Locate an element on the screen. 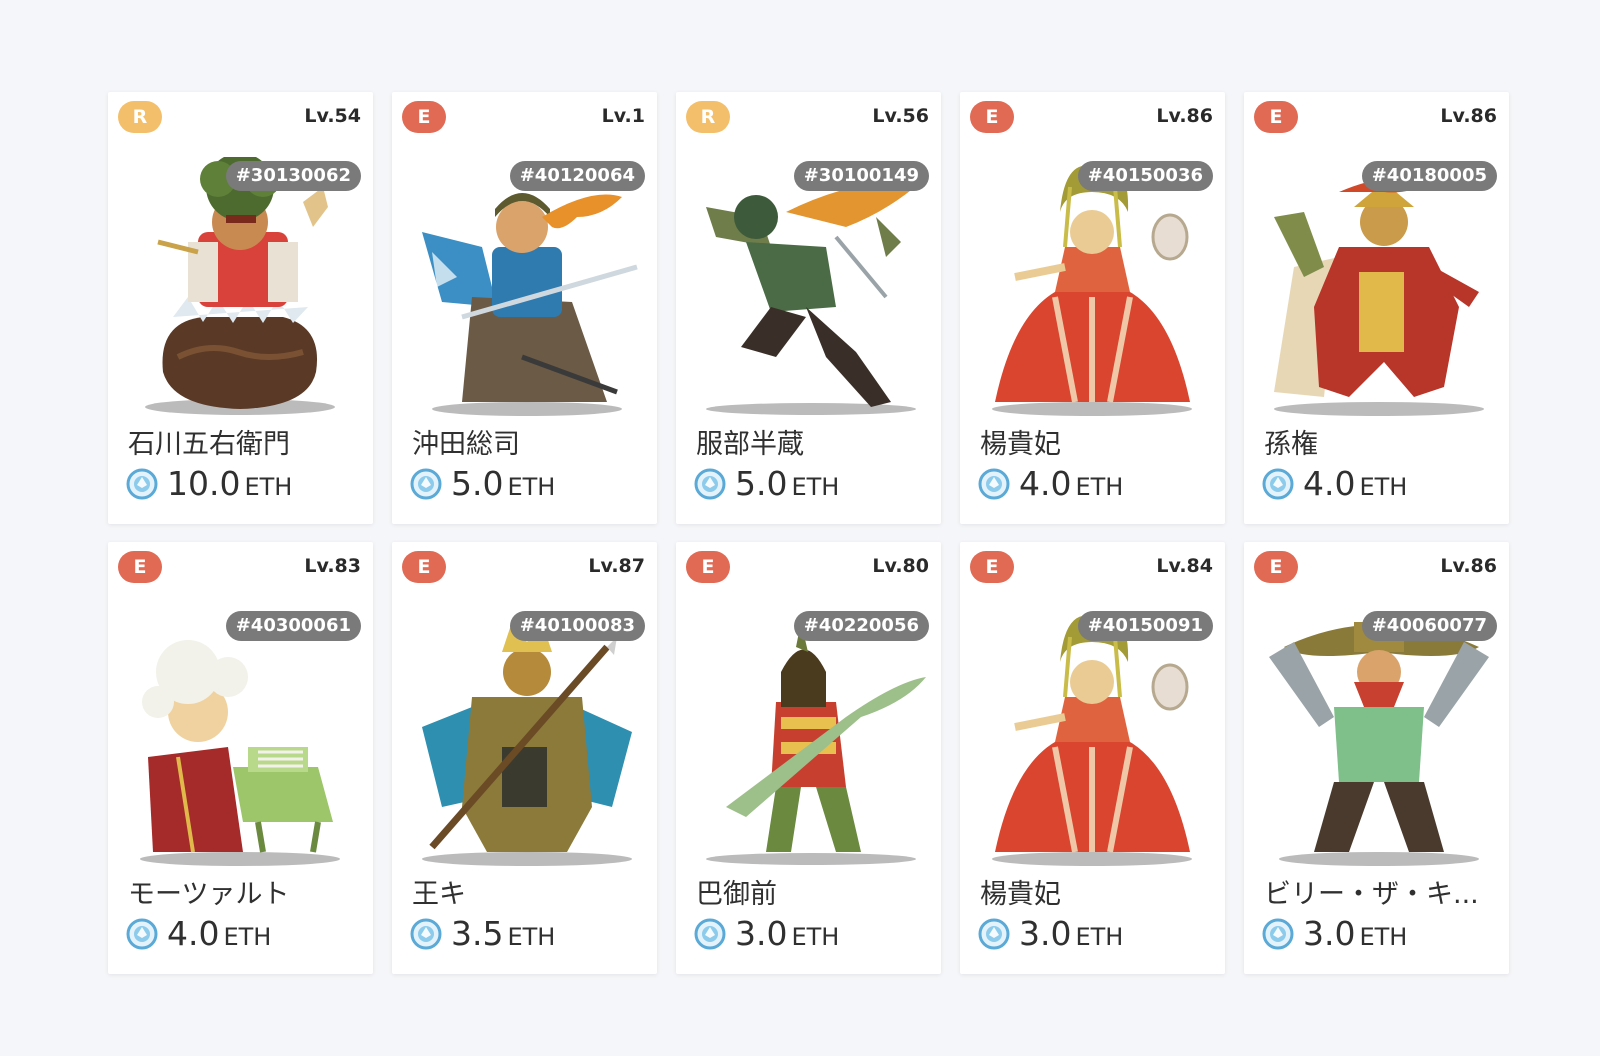 The width and height of the screenshot is (1600, 1056). hero-card-2: E Lv.1 #40120064 沖田総司 5.0 ETH is located at coordinates (524, 308).